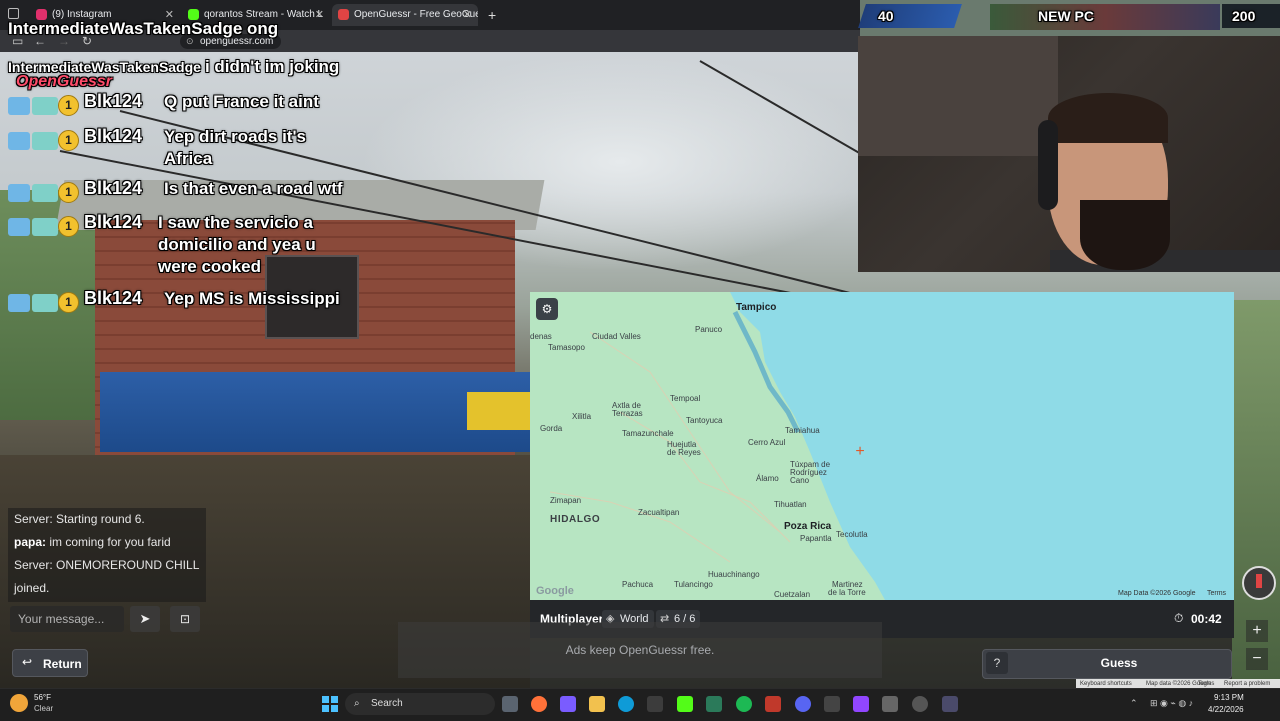  I want to click on zoom-in-button: +, so click(1257, 631).